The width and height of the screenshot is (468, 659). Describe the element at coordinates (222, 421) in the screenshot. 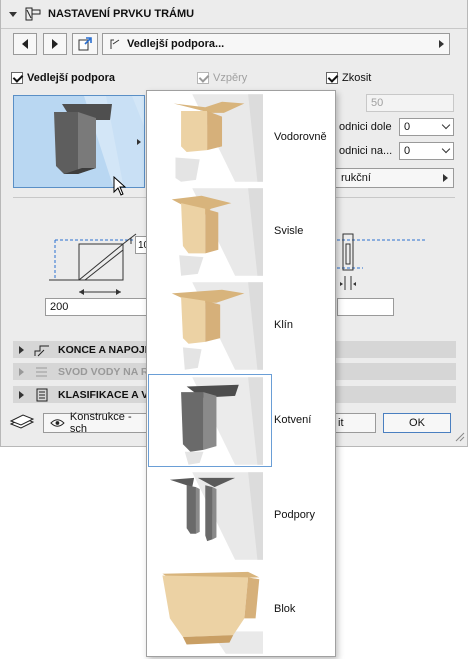

I see `anchor-support-icon` at that location.